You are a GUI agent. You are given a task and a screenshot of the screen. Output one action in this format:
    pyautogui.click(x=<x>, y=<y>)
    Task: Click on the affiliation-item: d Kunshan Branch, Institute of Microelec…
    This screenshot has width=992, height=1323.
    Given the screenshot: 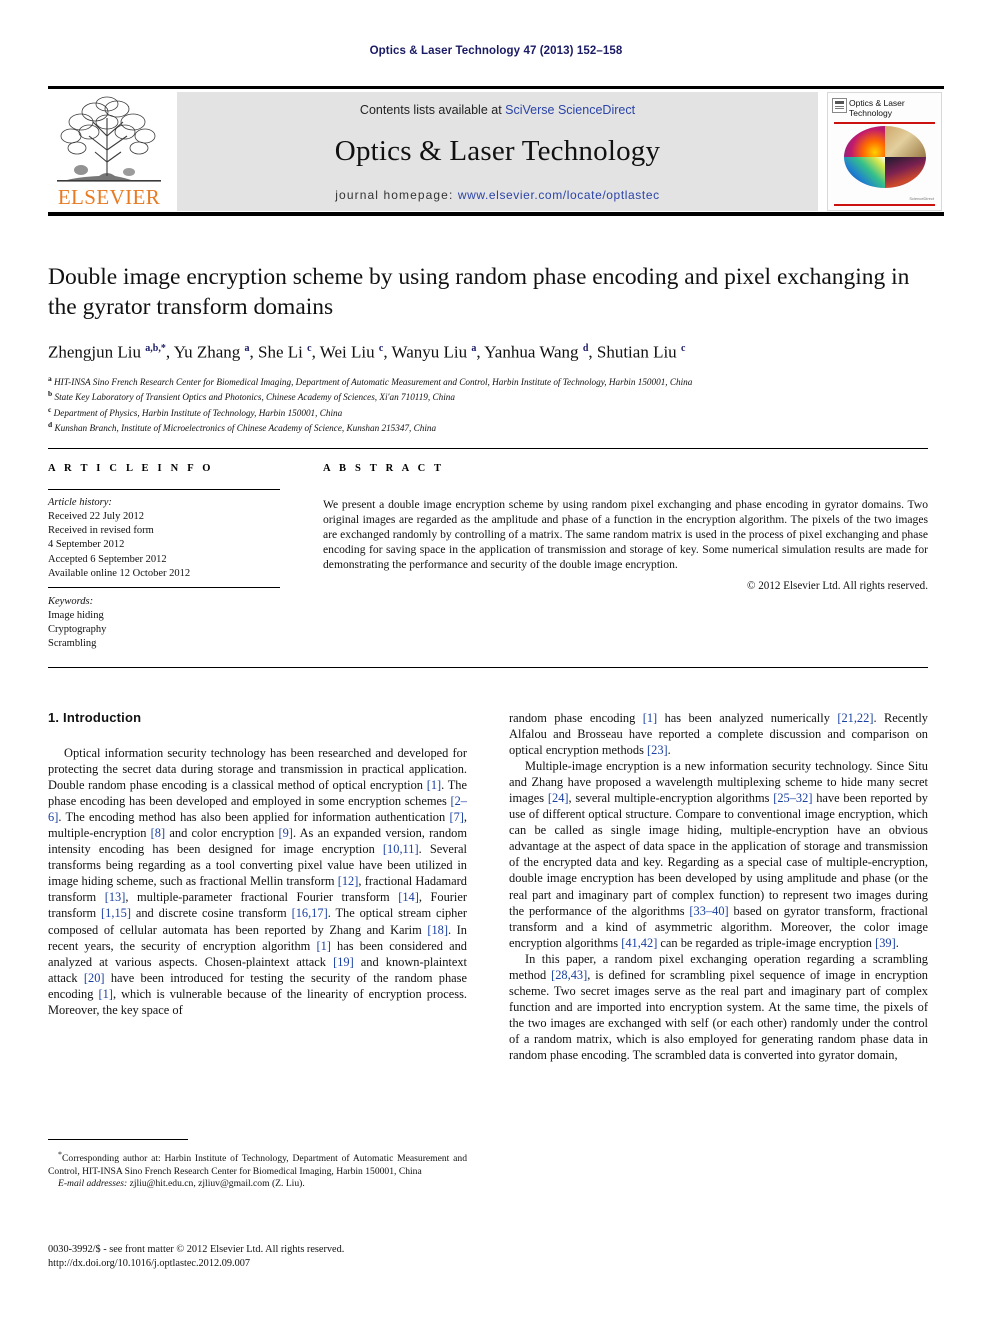 What is the action you would take?
    pyautogui.click(x=242, y=427)
    